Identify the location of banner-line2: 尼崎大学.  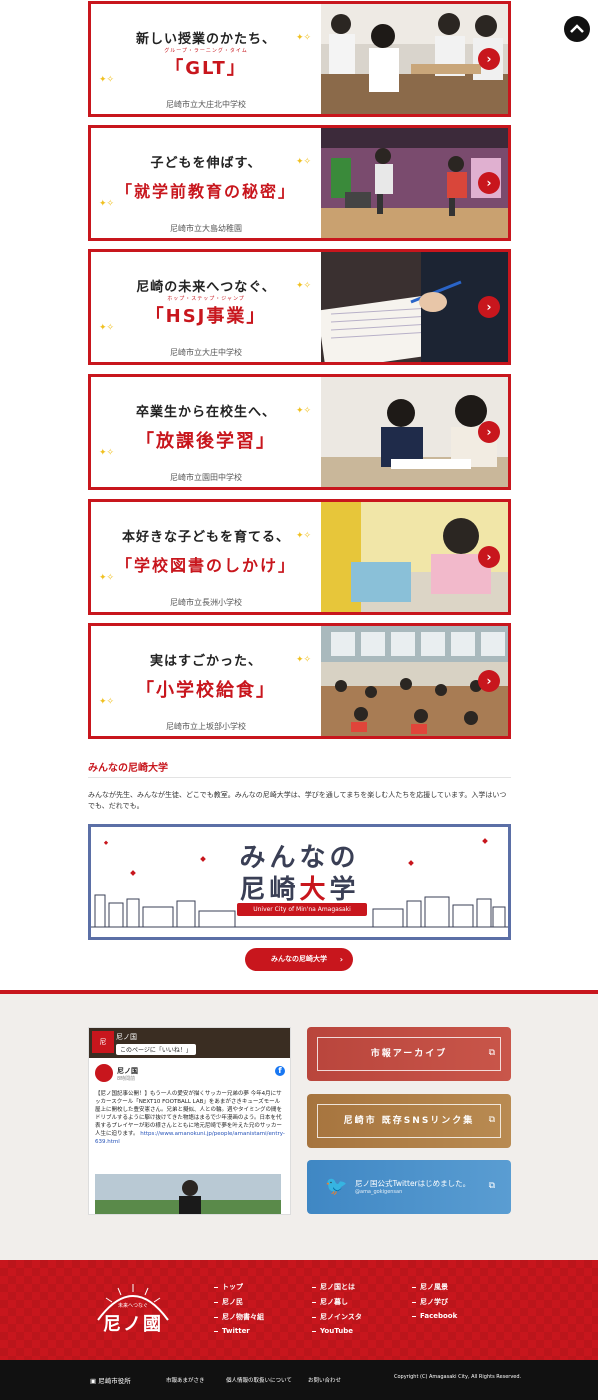
(299, 887).